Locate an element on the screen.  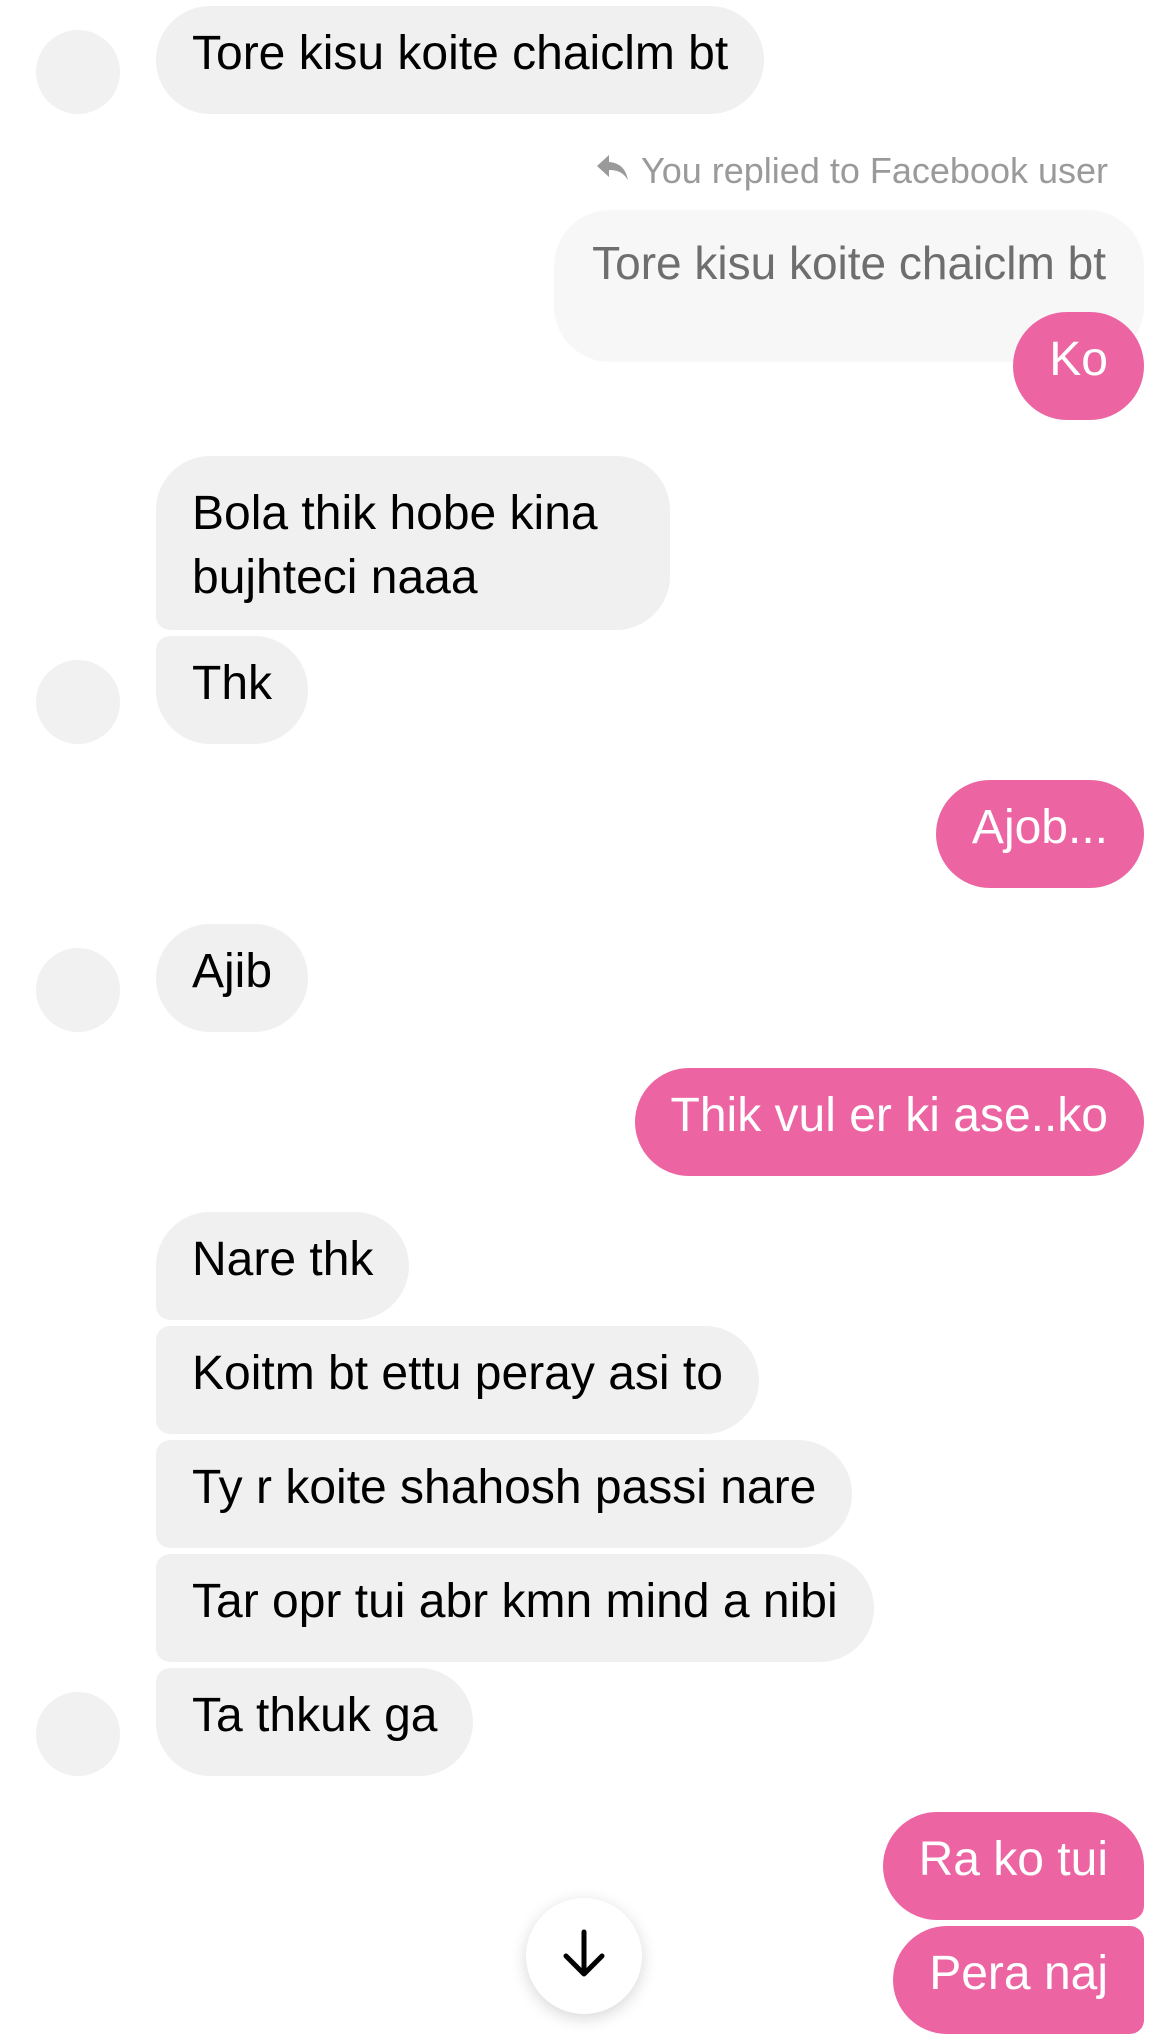
outgoing-message: Pera naj is located at coordinates (1018, 1980).